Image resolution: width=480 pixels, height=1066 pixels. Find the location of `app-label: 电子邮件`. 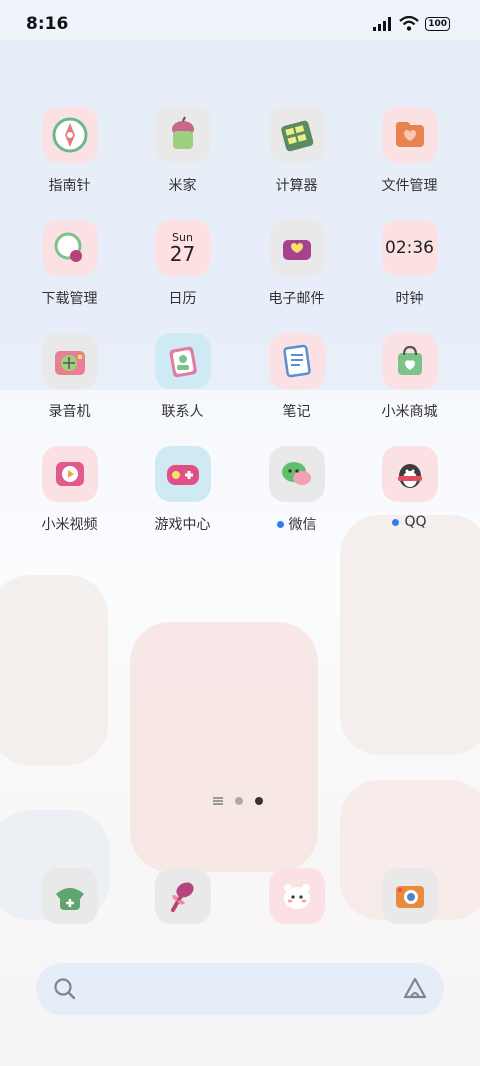

app-label: 电子邮件 is located at coordinates (296, 298).